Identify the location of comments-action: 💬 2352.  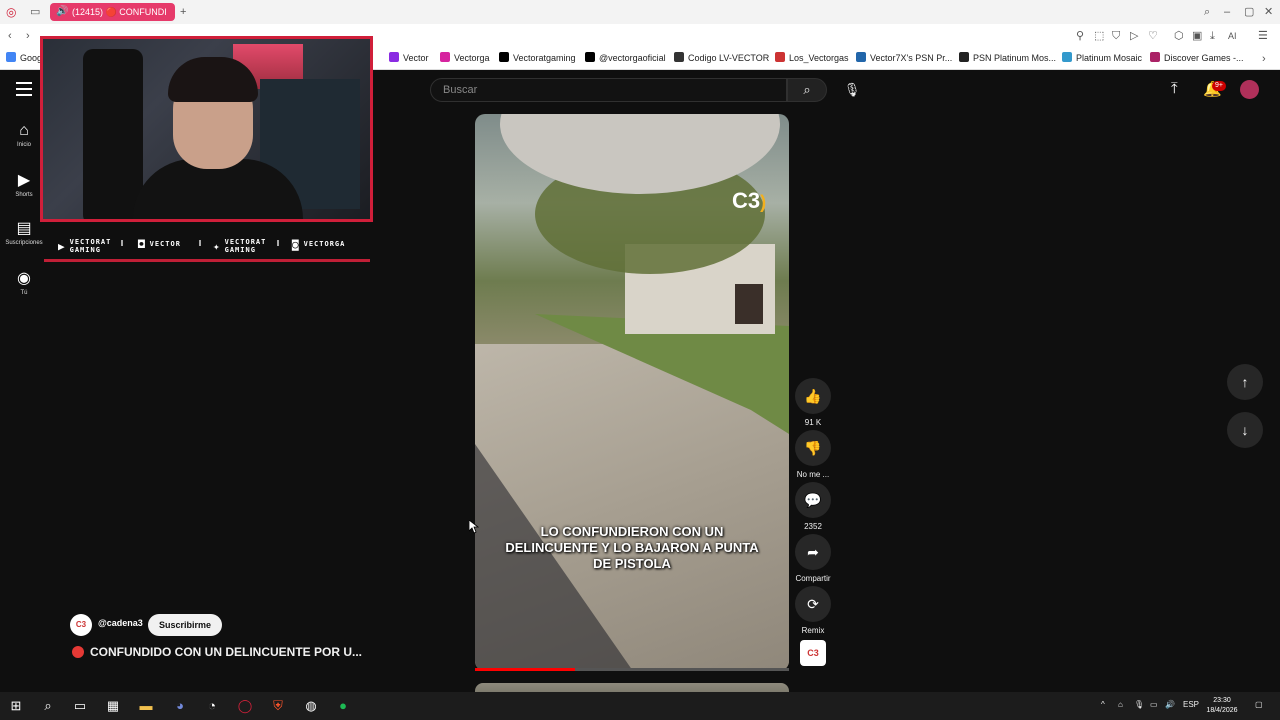
(813, 507).